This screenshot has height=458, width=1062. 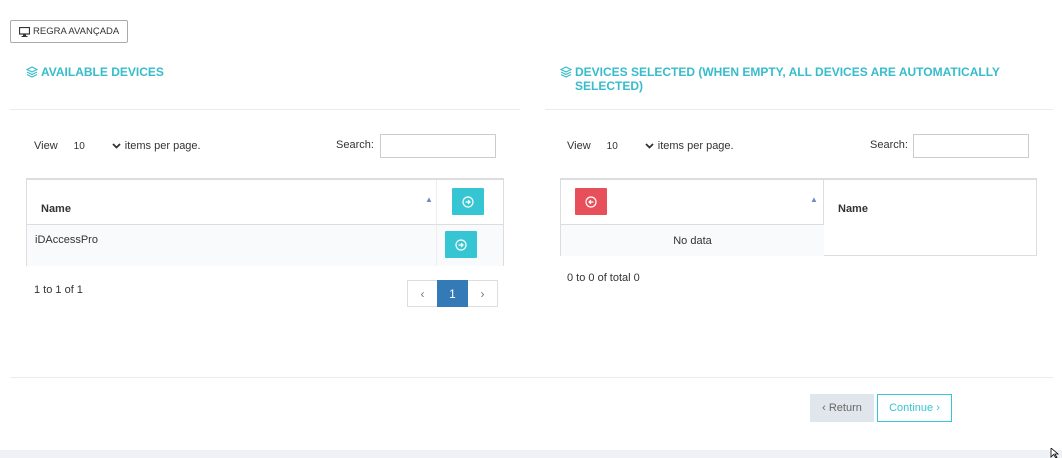 What do you see at coordinates (971, 146) in the screenshot?
I see `selected-search-input` at bounding box center [971, 146].